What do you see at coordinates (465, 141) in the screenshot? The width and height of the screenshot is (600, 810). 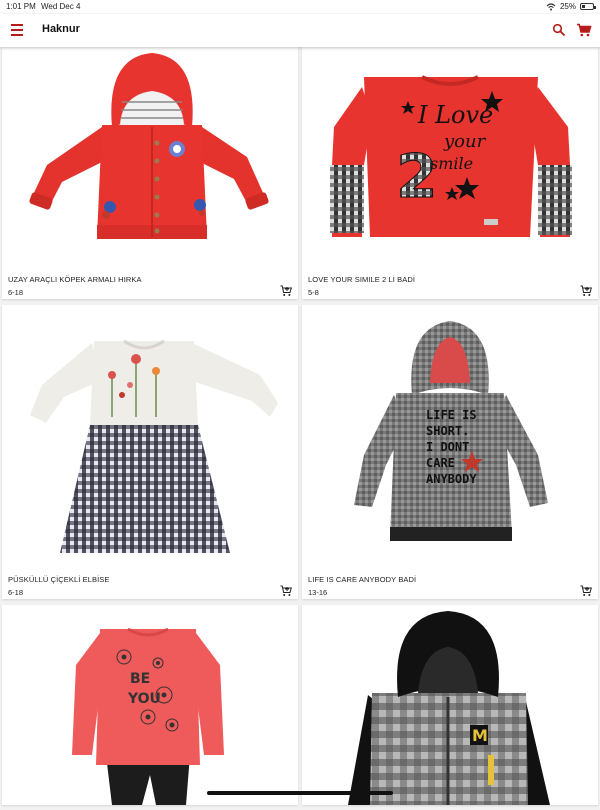 I see `love-text-2: your` at bounding box center [465, 141].